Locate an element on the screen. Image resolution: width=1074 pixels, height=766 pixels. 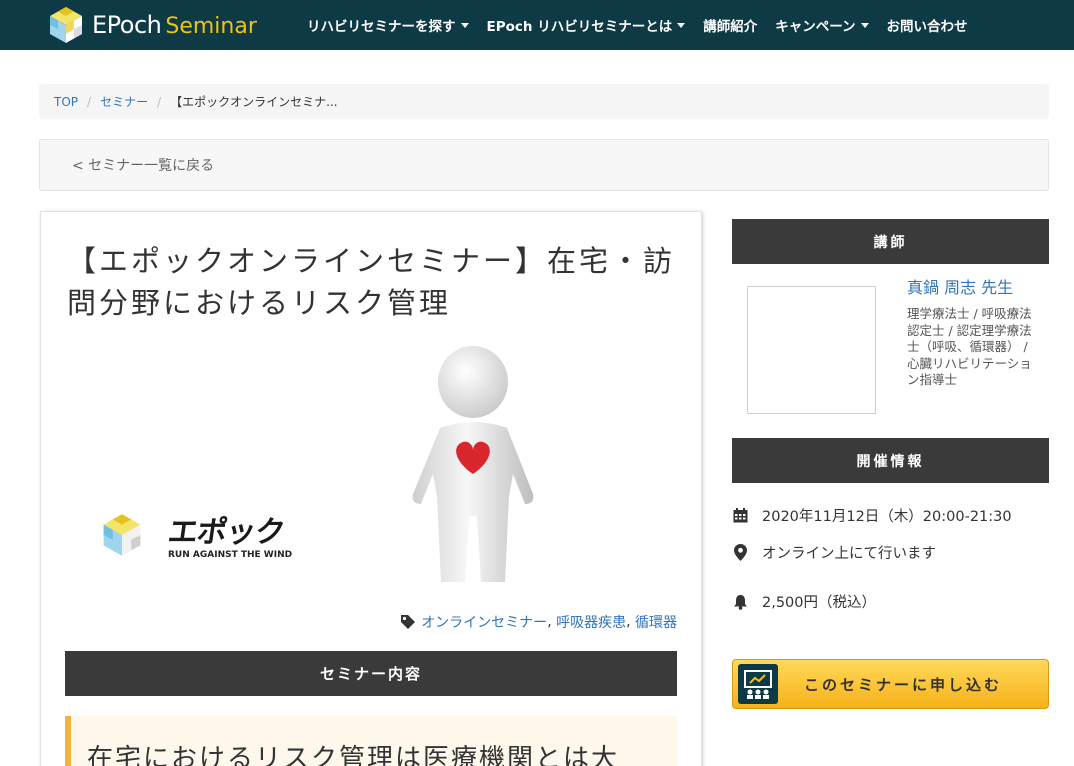
breadcrumb-home-link: TOP is located at coordinates (66, 102).